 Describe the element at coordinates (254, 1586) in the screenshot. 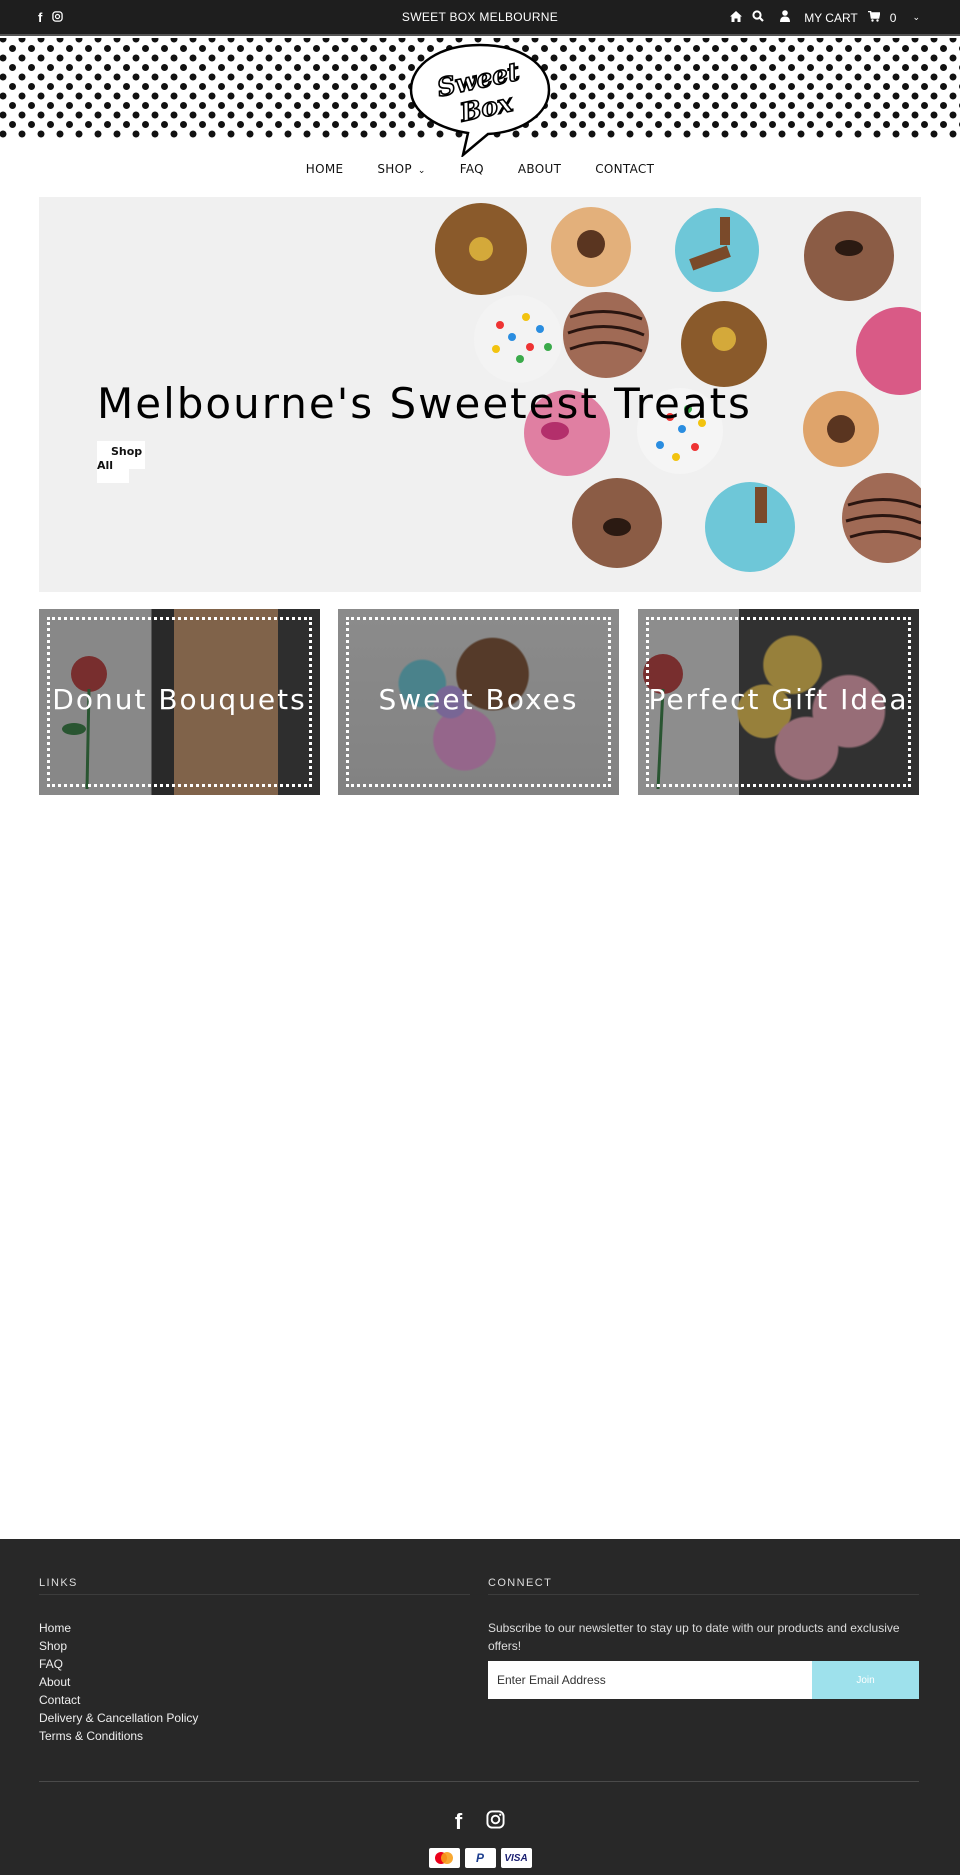

I see `footer-links-heading: LINKS` at that location.